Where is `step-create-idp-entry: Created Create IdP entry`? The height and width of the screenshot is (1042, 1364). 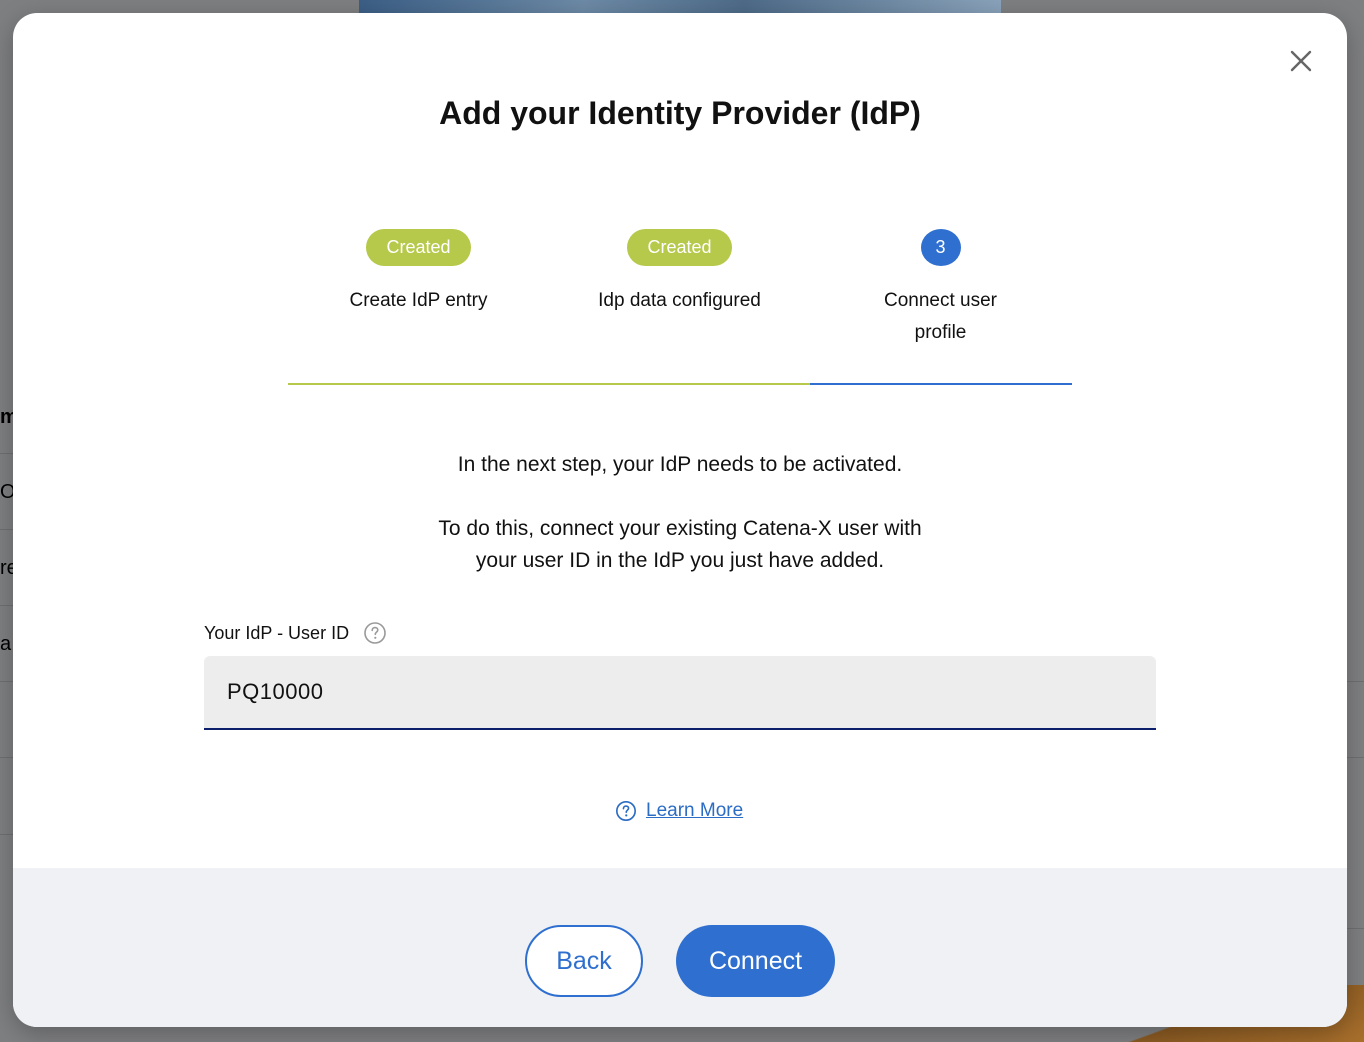 step-create-idp-entry: Created Create IdP entry is located at coordinates (418, 273).